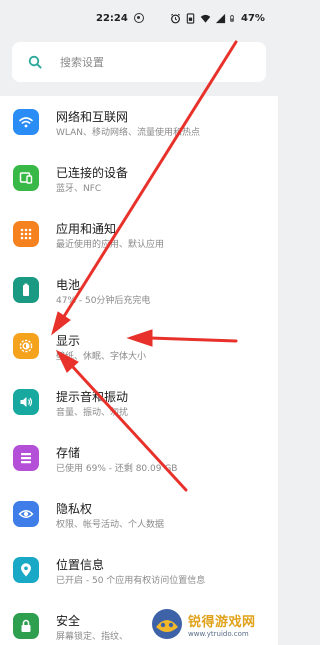  What do you see at coordinates (74, 509) in the screenshot?
I see `settings-item-title: 隐私权` at bounding box center [74, 509].